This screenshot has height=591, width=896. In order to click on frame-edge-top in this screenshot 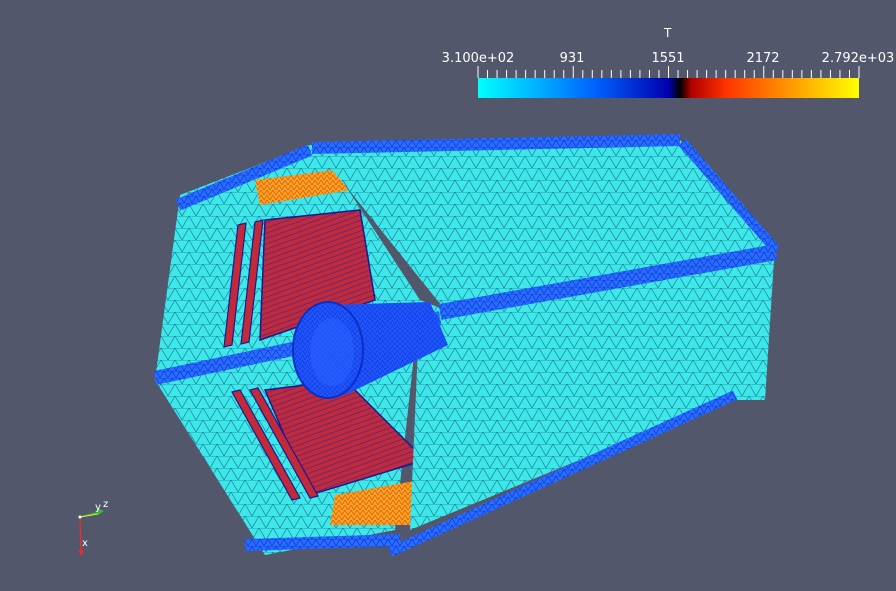, I will do `click(496, 144)`.